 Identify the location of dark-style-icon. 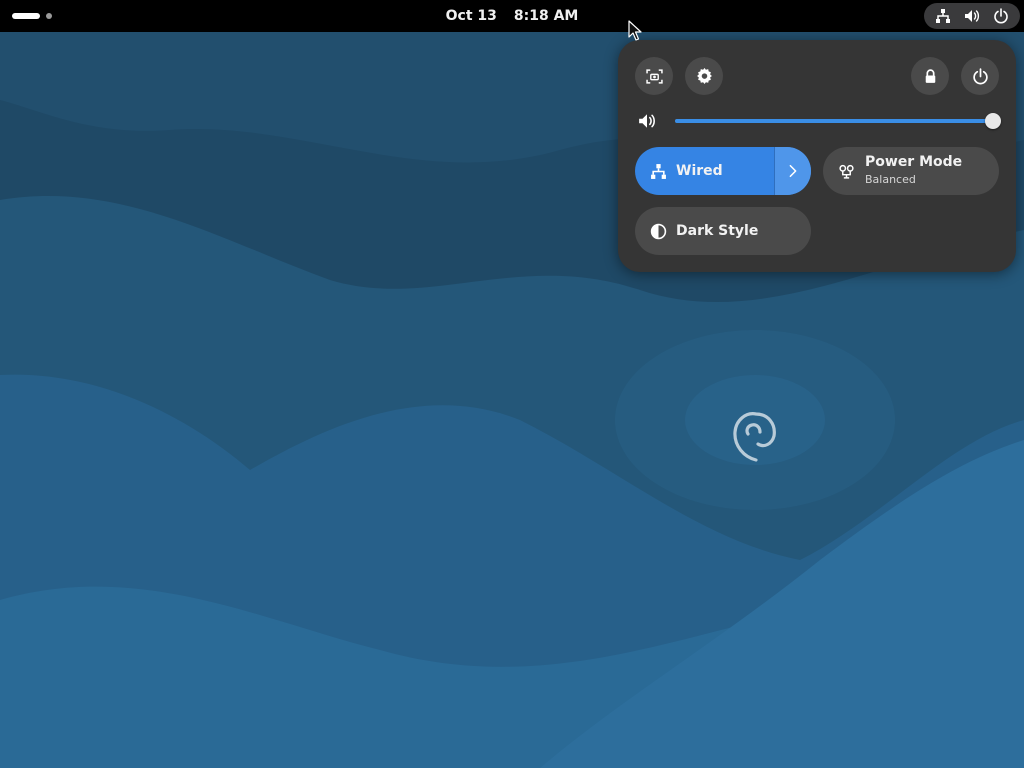
(658, 231).